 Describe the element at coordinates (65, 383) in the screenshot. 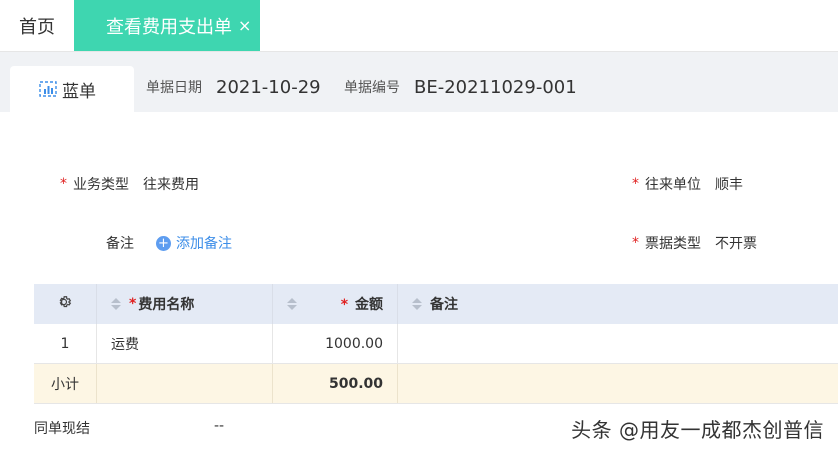

I see `subtotal-label: 小计` at that location.